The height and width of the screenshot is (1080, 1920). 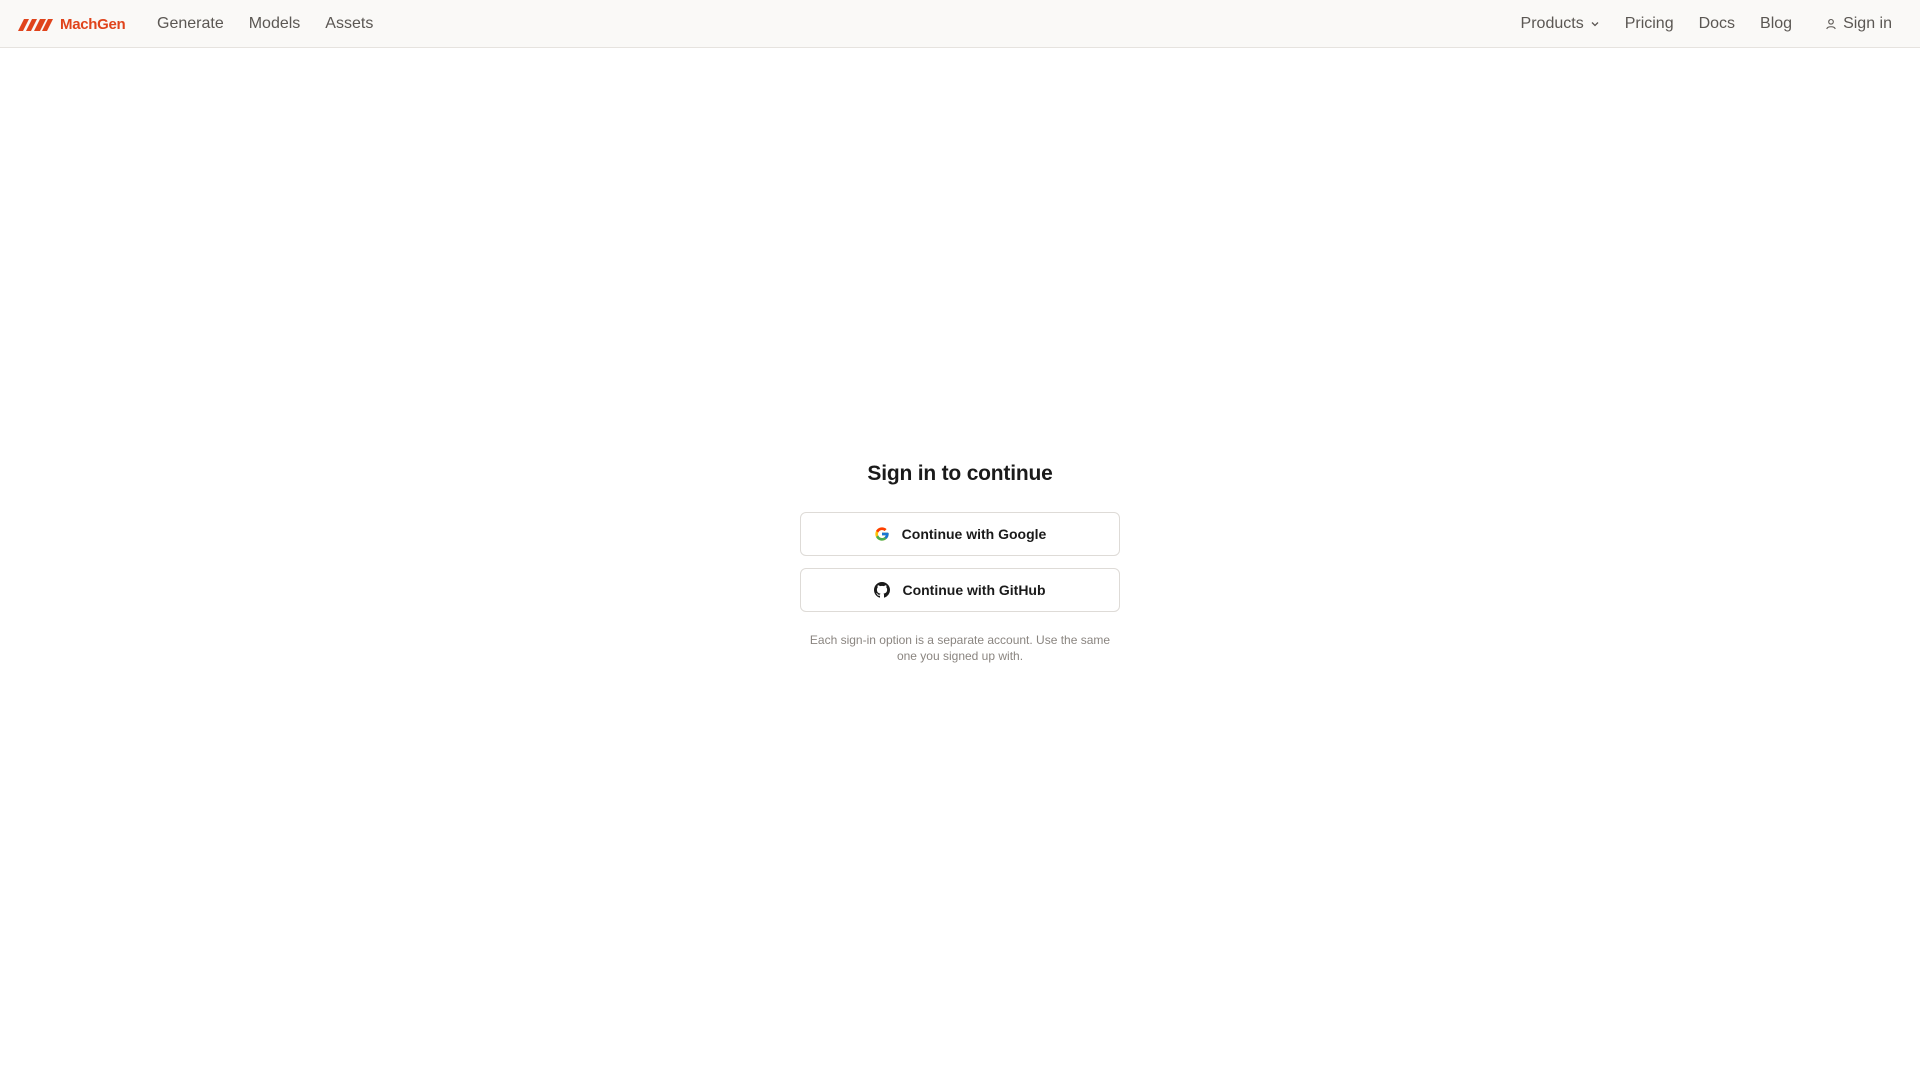 I want to click on continue-with-google-button: Continue with Google, so click(x=960, y=534).